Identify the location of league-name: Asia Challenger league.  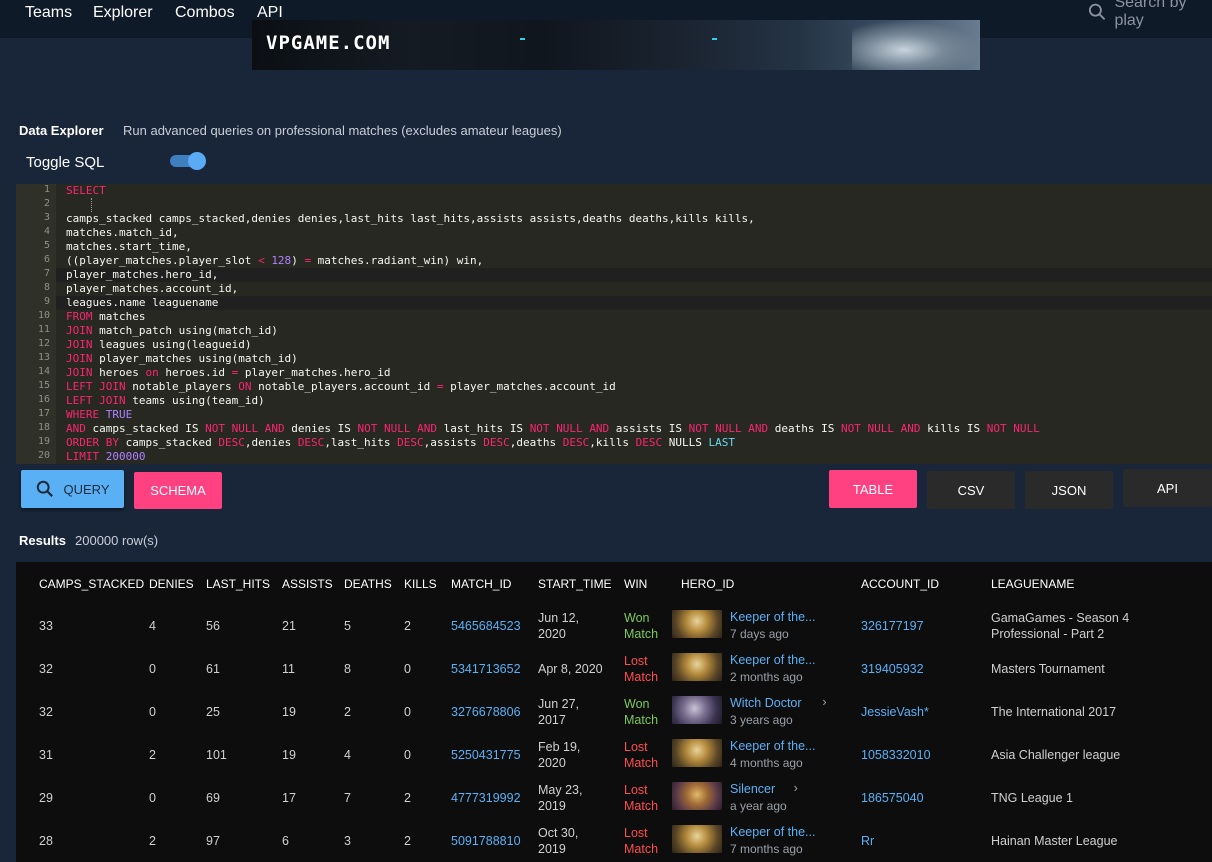
(1056, 755).